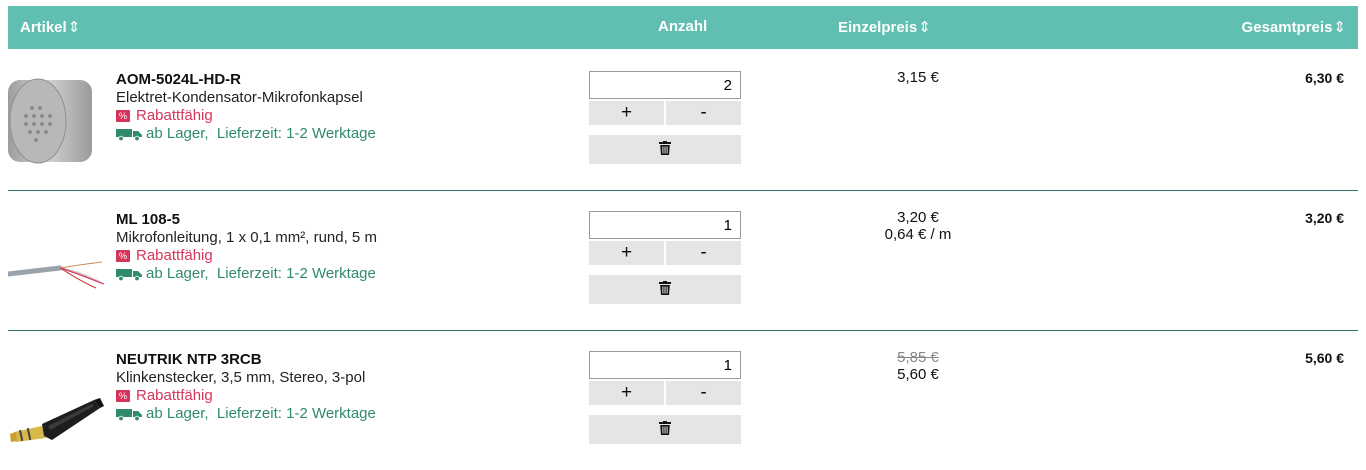 Image resolution: width=1366 pixels, height=470 pixels. Describe the element at coordinates (918, 374) in the screenshot. I see `unit-price-value: 5,60 €` at that location.